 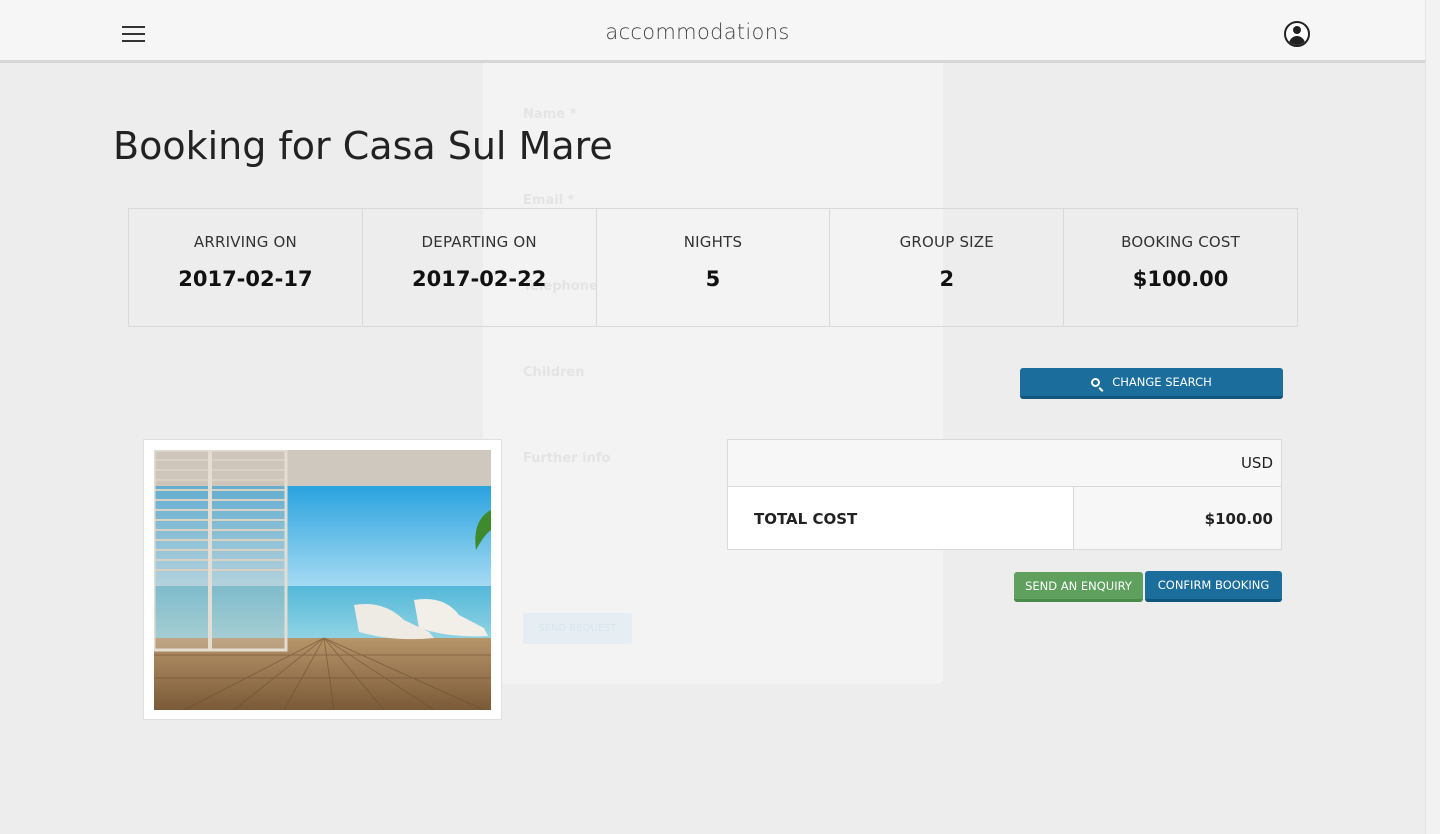 What do you see at coordinates (1004, 494) in the screenshot?
I see `cost-breakdown-table: USD TOTAL COST $100.00` at bounding box center [1004, 494].